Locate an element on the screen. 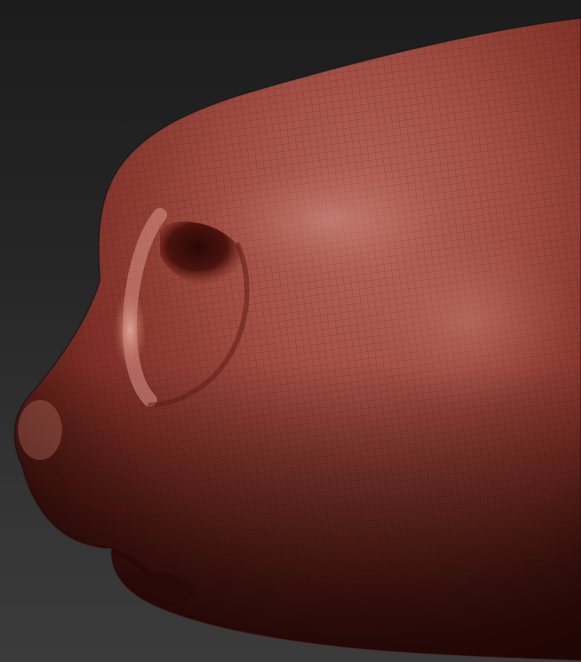  cheek-highlight is located at coordinates (470, 320).